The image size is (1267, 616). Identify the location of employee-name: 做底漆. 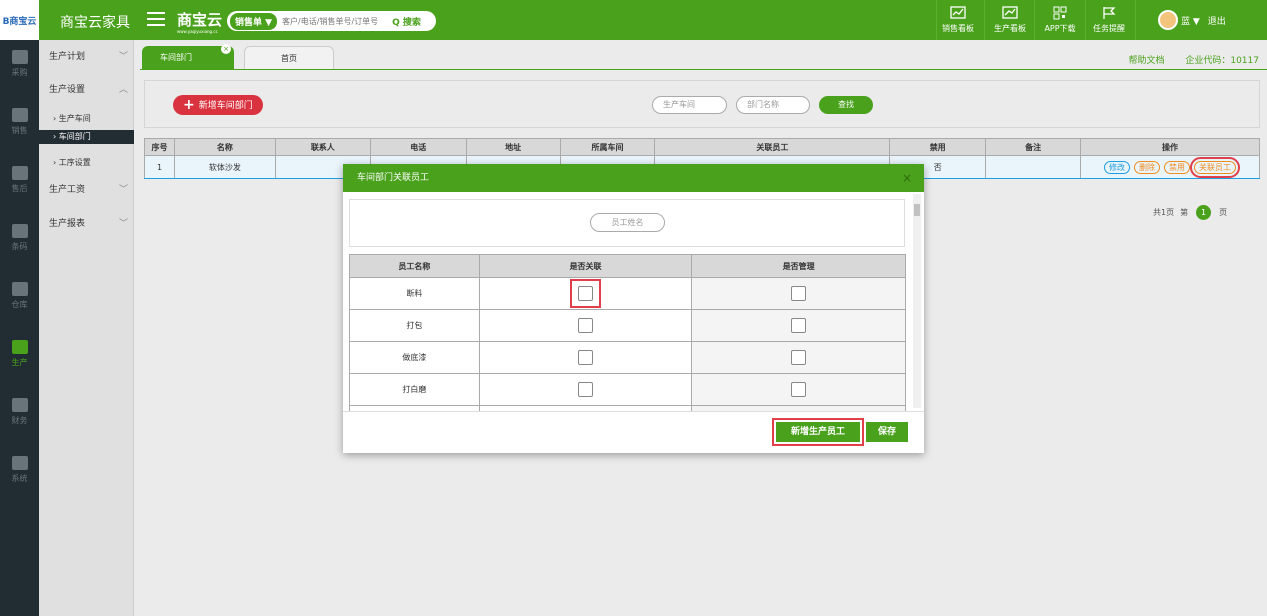
(414, 357).